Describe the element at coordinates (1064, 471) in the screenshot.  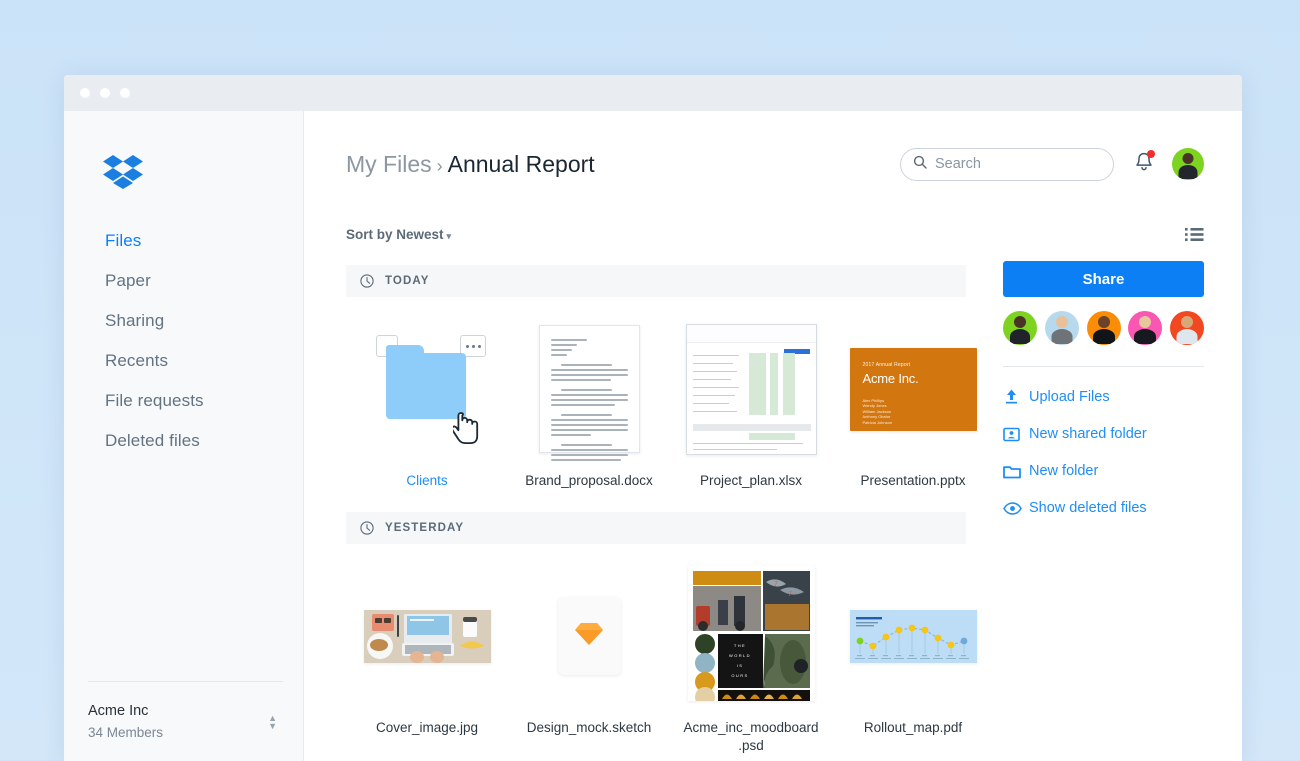
I see `action-label: New folder` at that location.